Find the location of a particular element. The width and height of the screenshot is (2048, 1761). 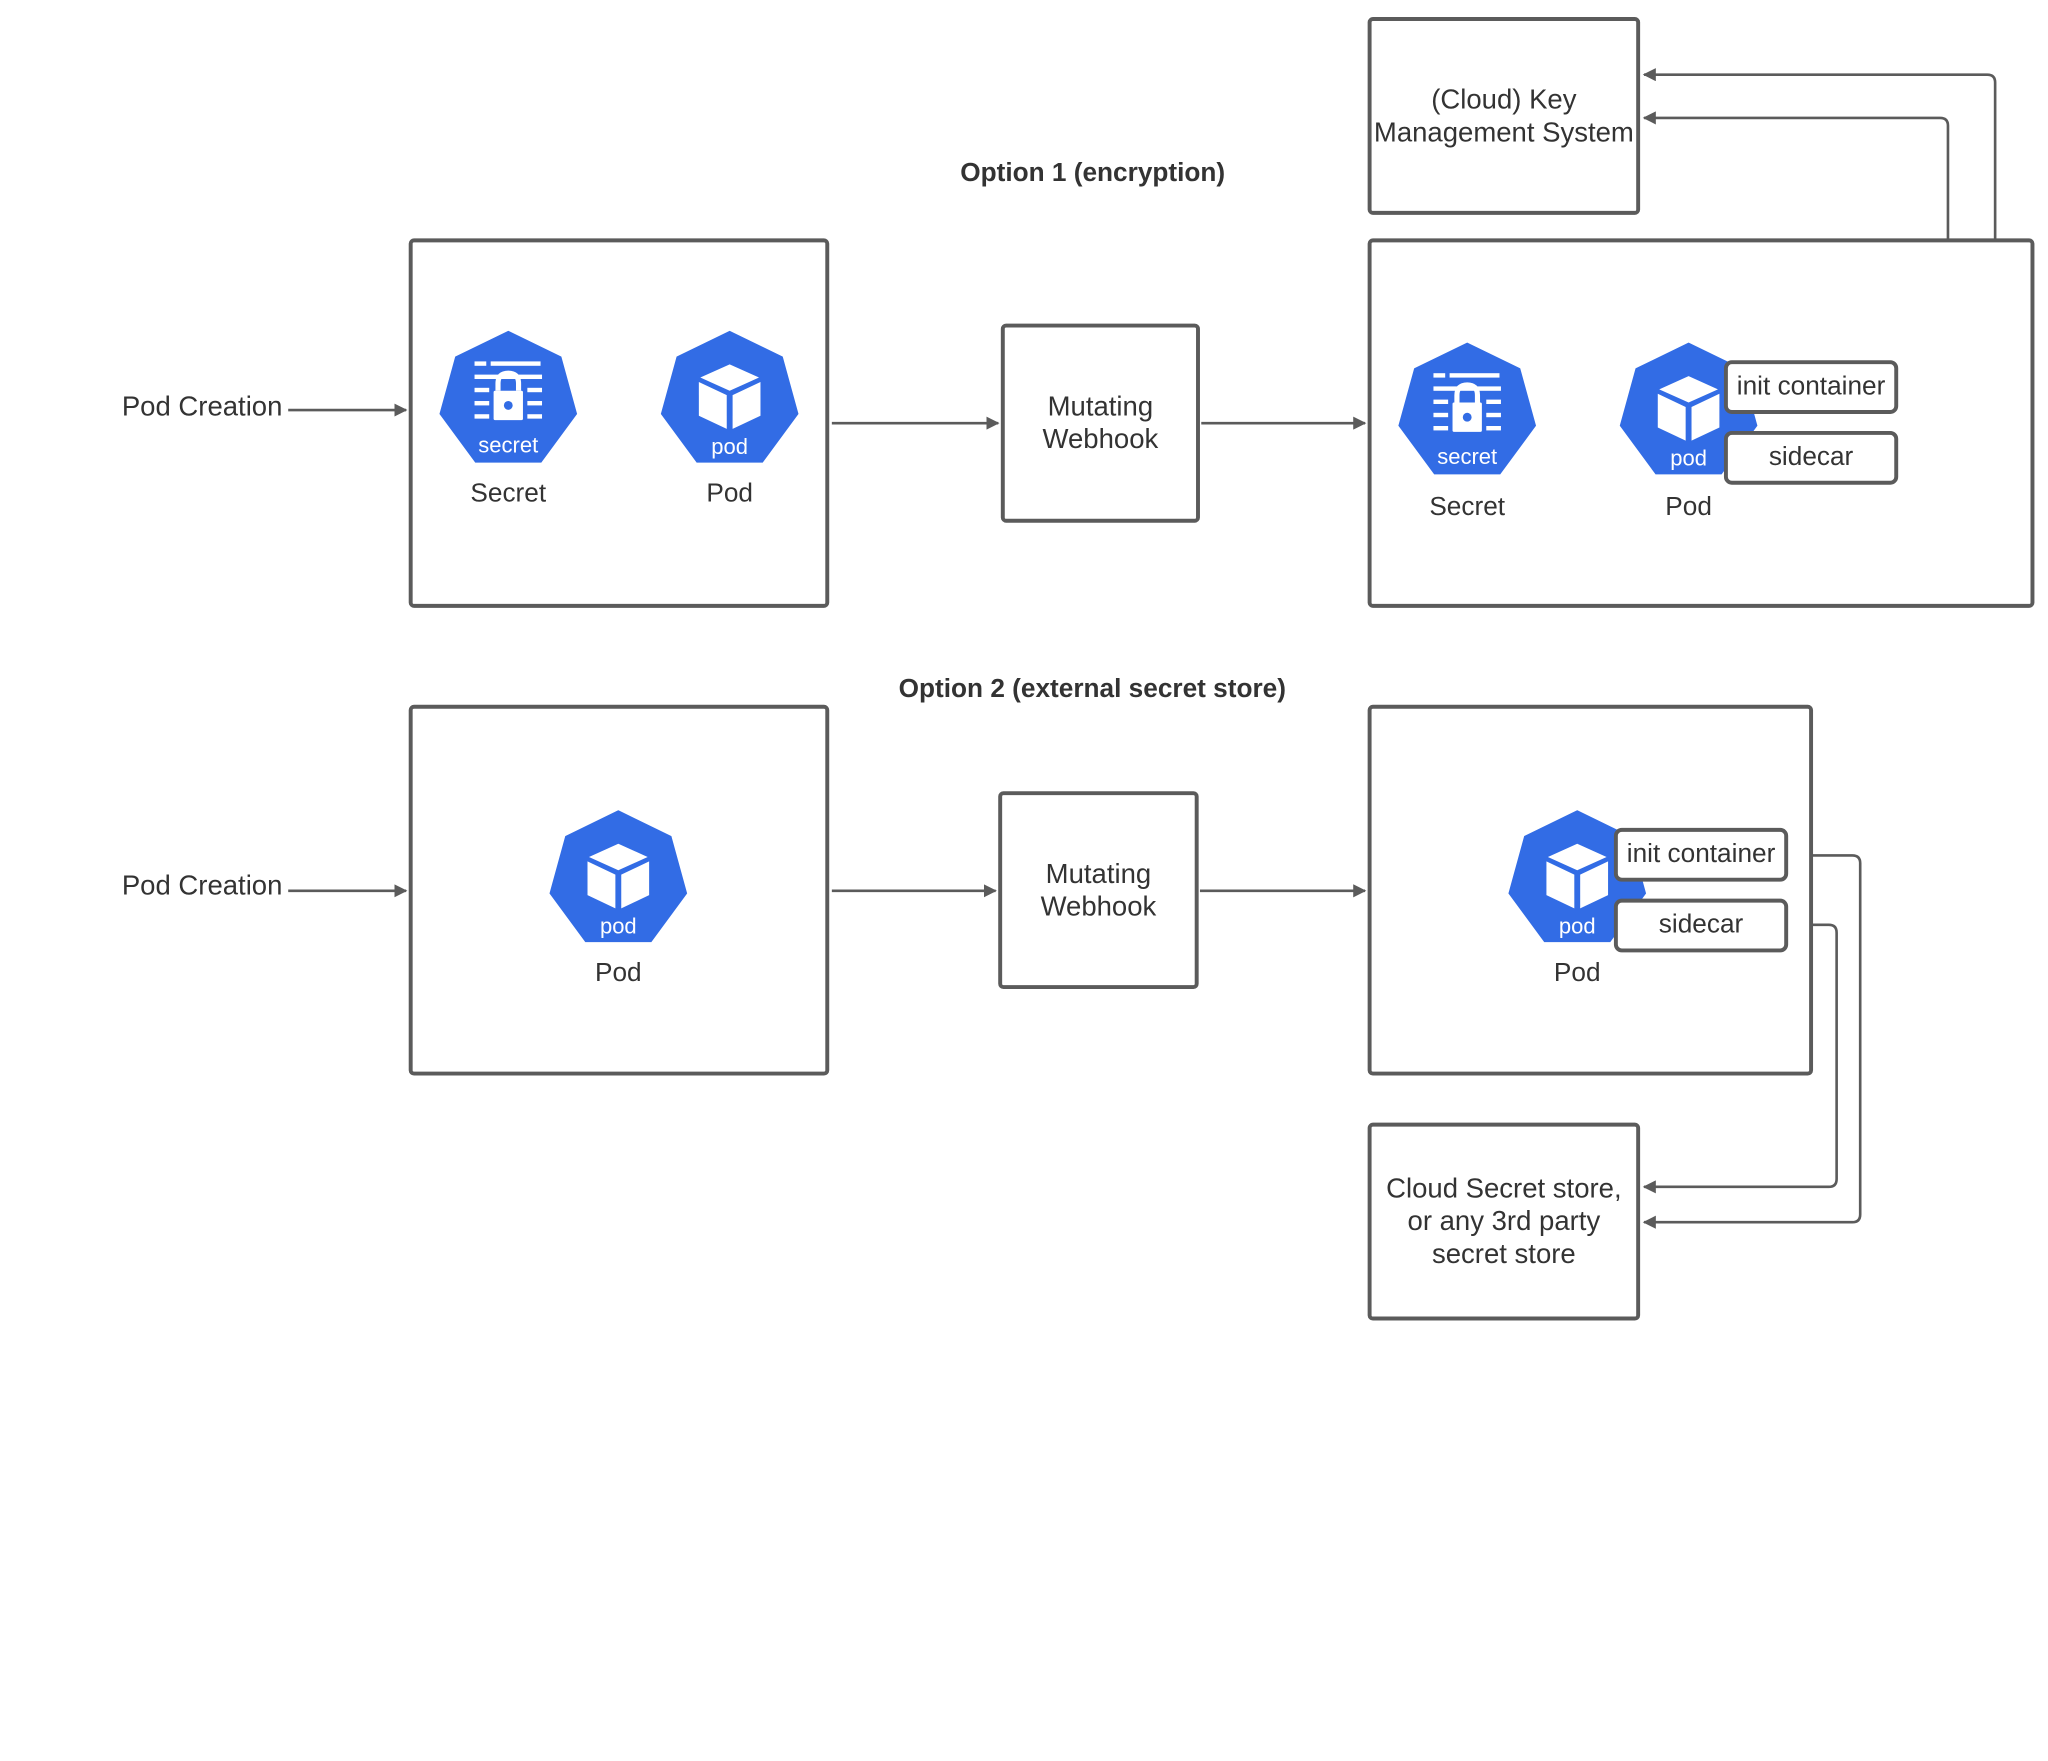

option-2-title: Option 2 (external secret store) is located at coordinates (1092, 689).